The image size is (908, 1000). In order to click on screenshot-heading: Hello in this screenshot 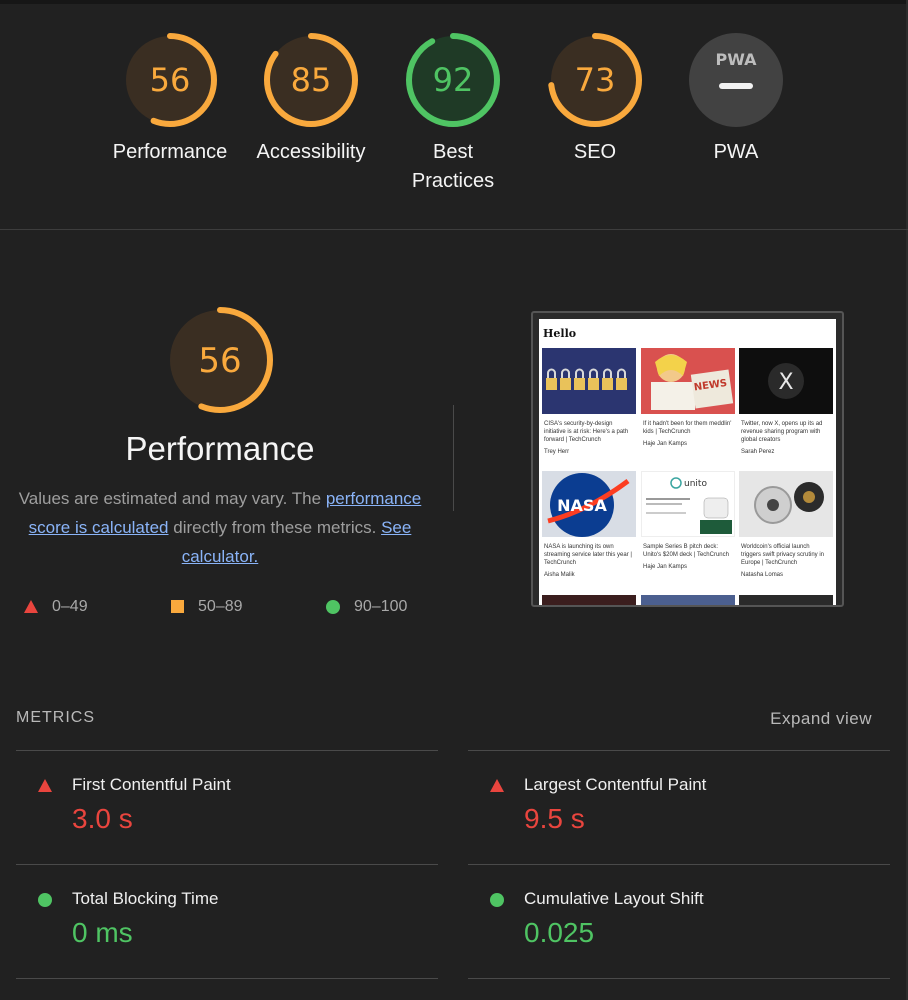, I will do `click(560, 333)`.